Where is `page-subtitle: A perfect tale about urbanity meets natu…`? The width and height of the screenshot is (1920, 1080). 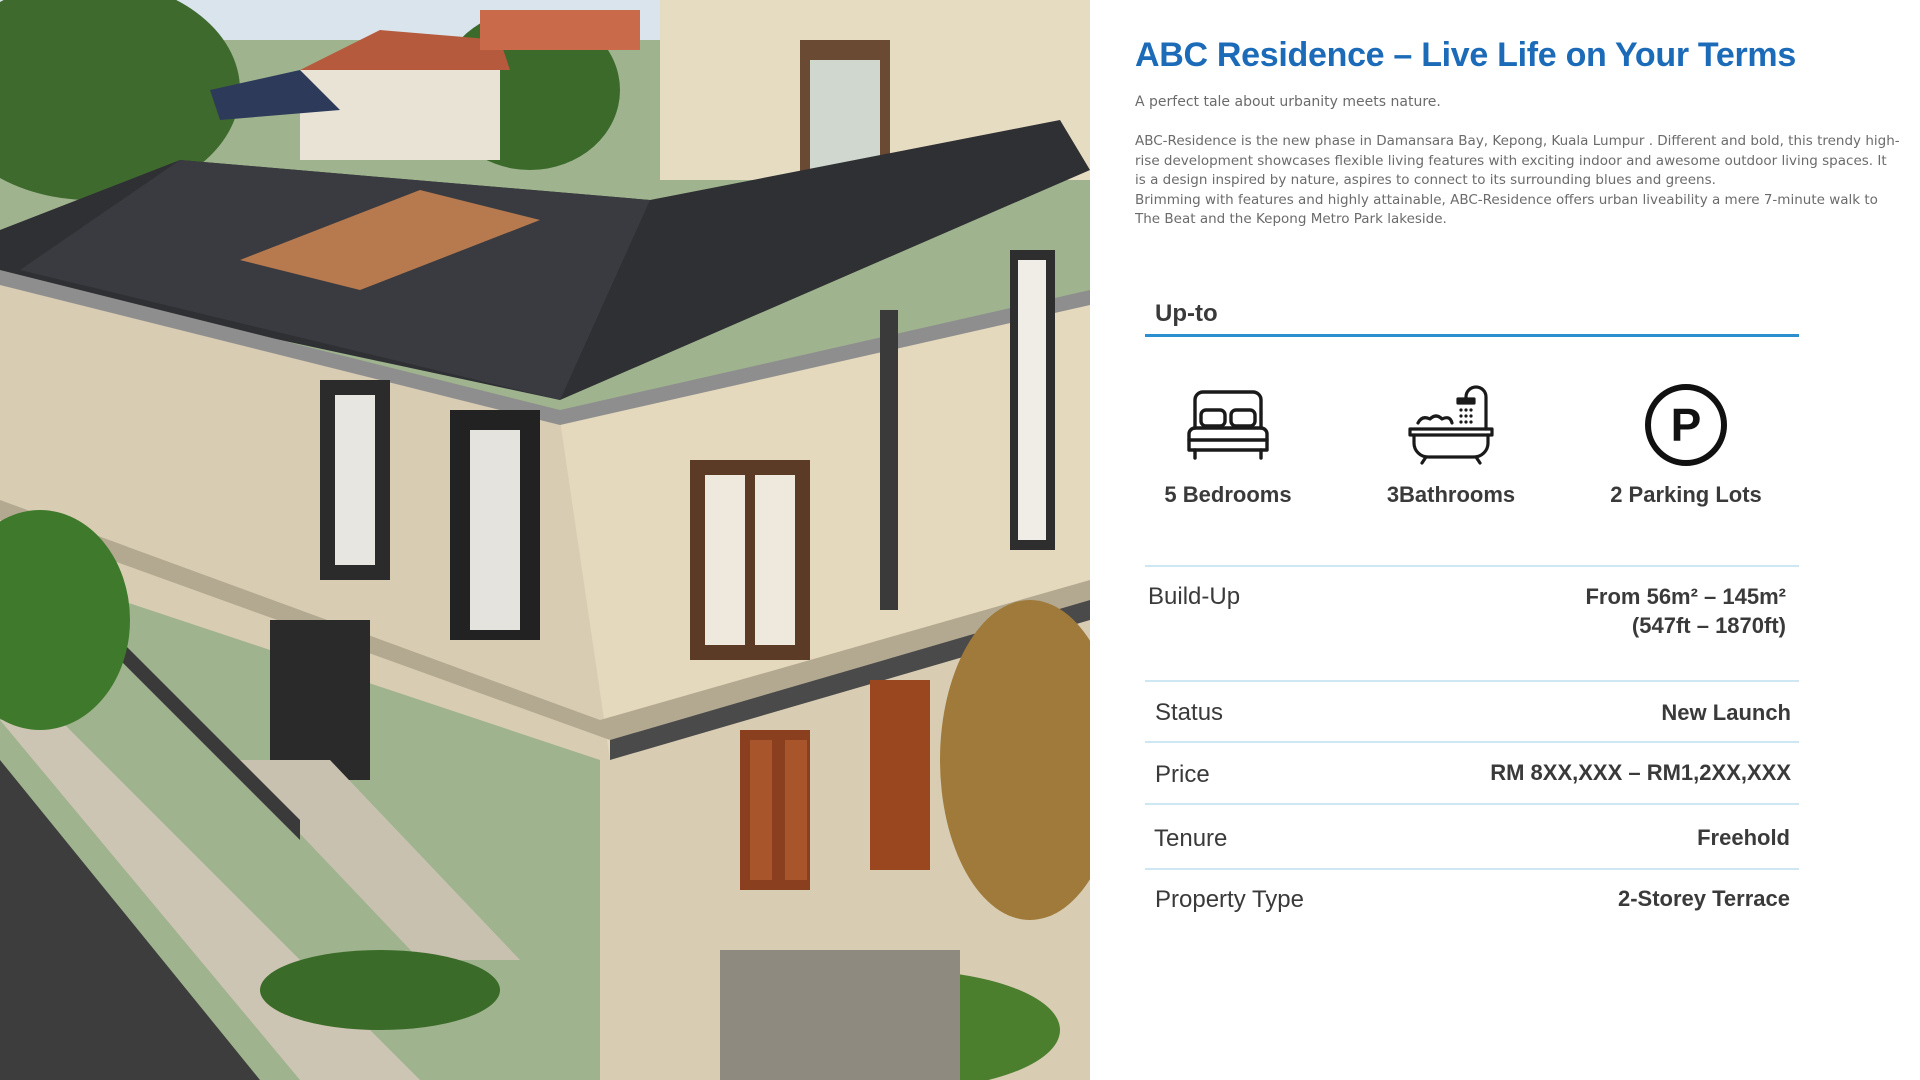
page-subtitle: A perfect tale about urbanity meets natu… is located at coordinates (1288, 102).